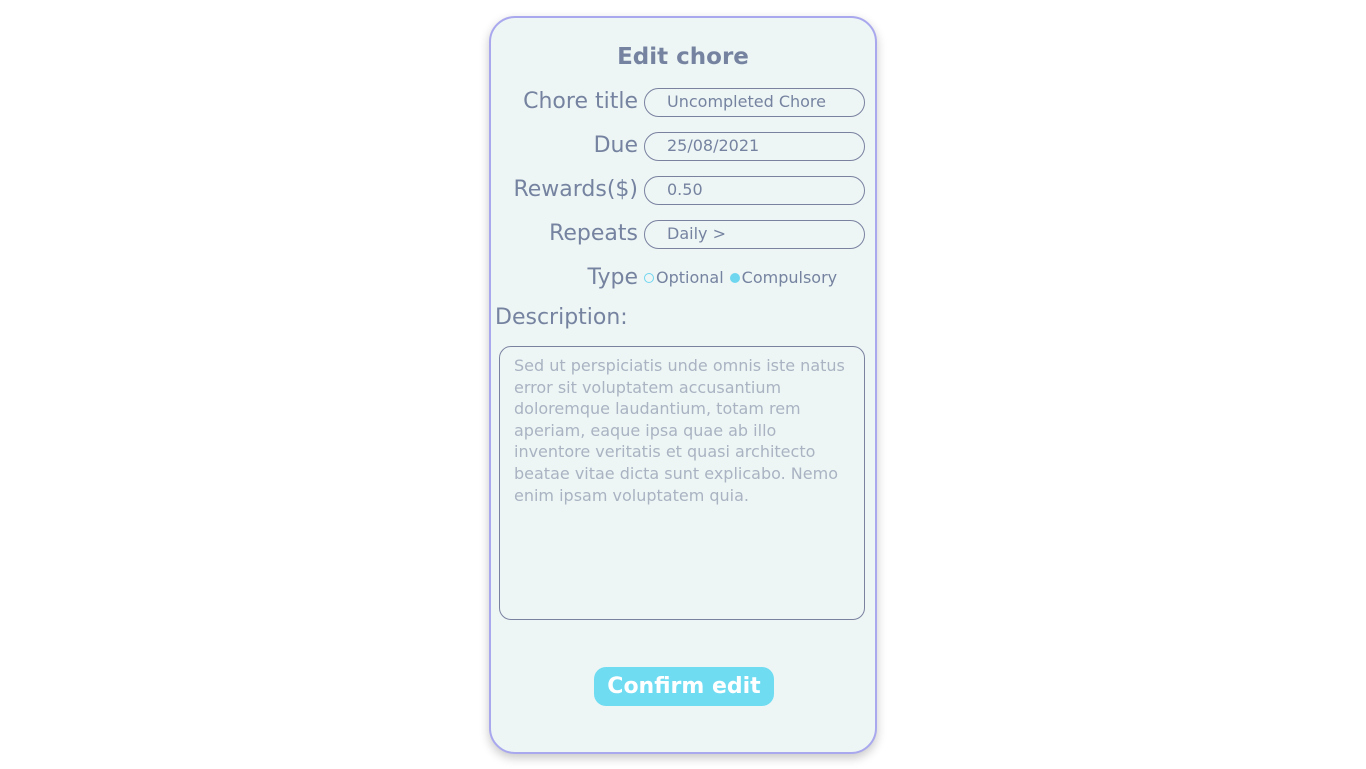  I want to click on due-date-input: 25/08/2021, so click(754, 146).